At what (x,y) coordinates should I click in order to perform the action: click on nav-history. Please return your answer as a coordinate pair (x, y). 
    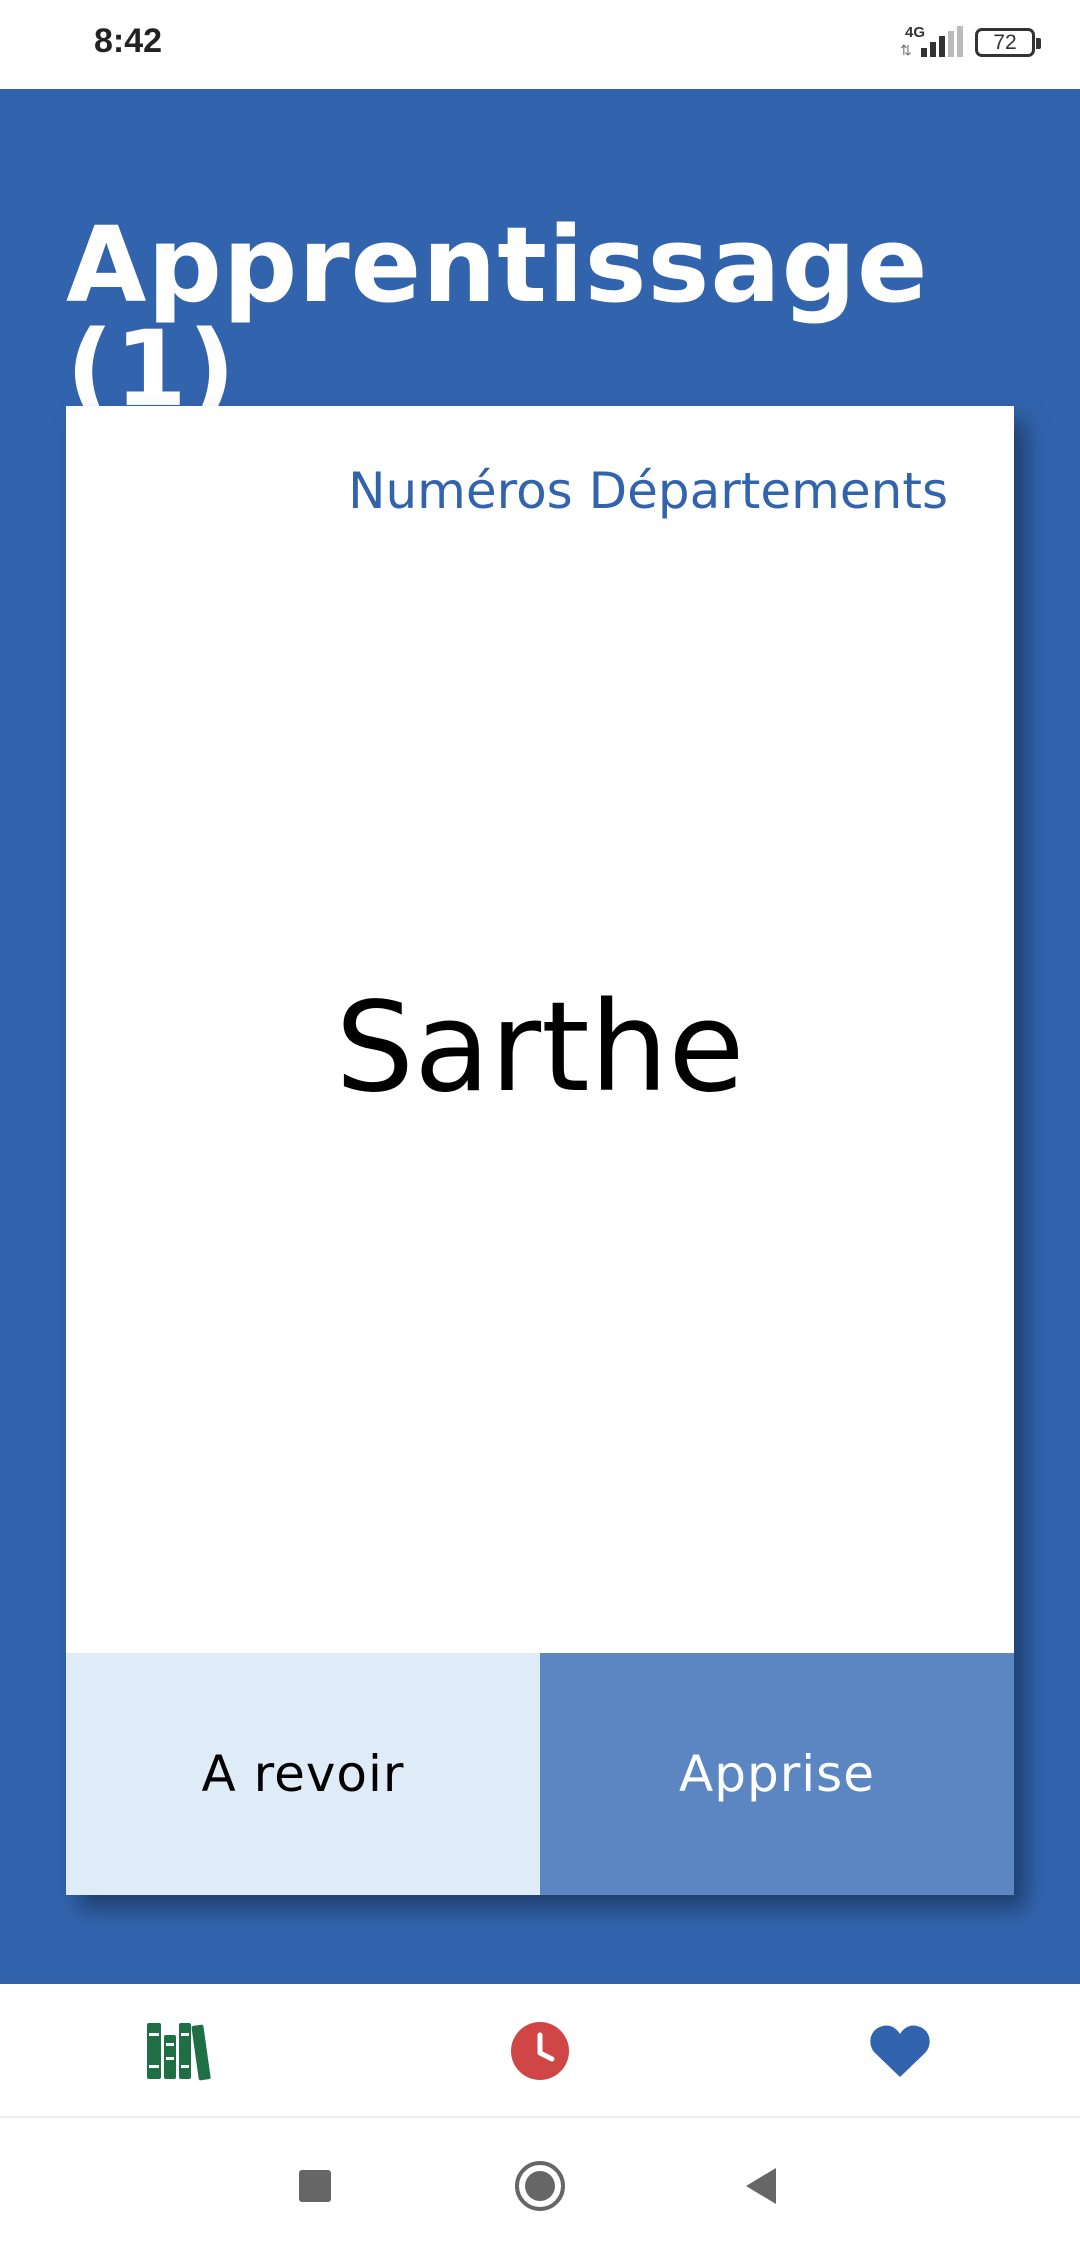
    Looking at the image, I should click on (540, 2051).